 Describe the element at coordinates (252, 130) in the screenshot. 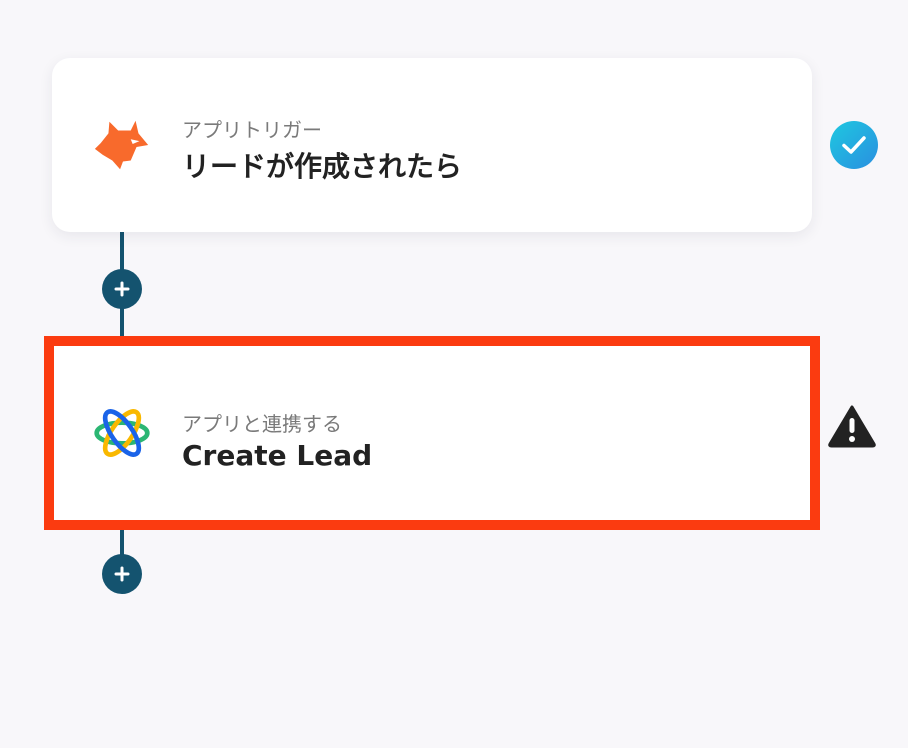

I see `step-type-label: アプリトリガー` at that location.